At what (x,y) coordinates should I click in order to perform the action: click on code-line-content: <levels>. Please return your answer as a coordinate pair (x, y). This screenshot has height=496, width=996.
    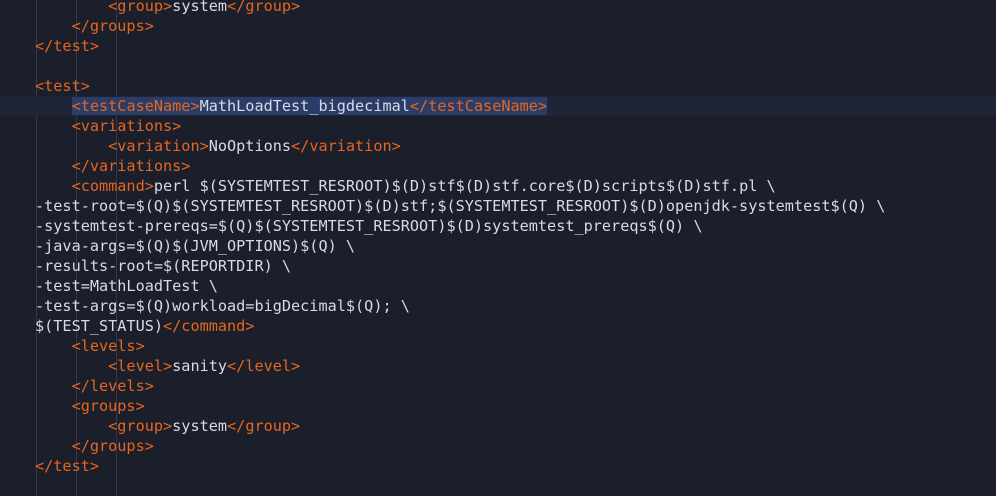
    Looking at the image, I should click on (90, 346).